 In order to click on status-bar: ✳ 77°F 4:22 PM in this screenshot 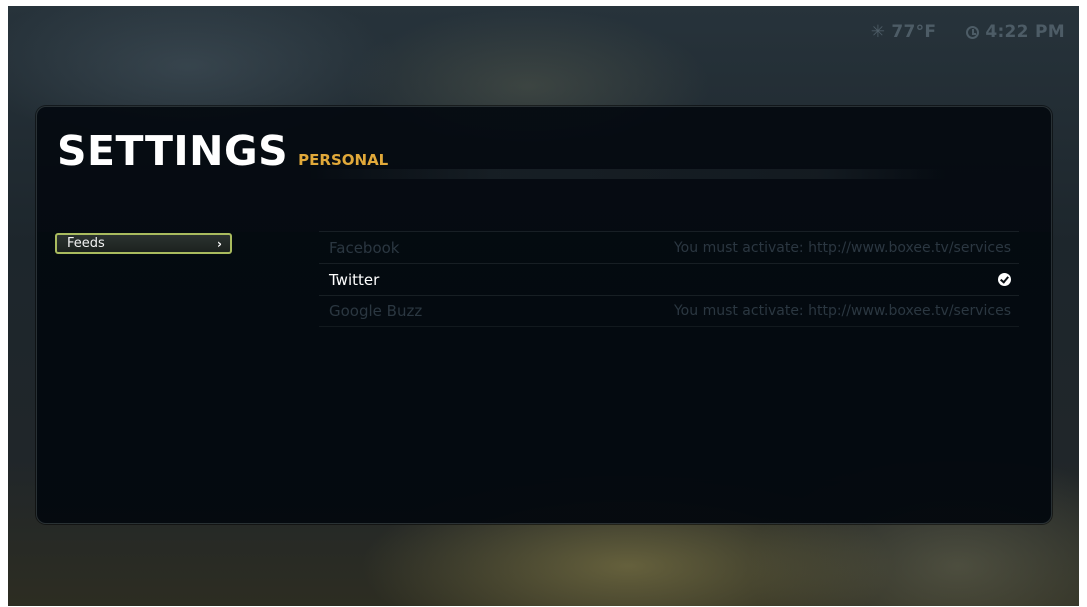, I will do `click(968, 32)`.